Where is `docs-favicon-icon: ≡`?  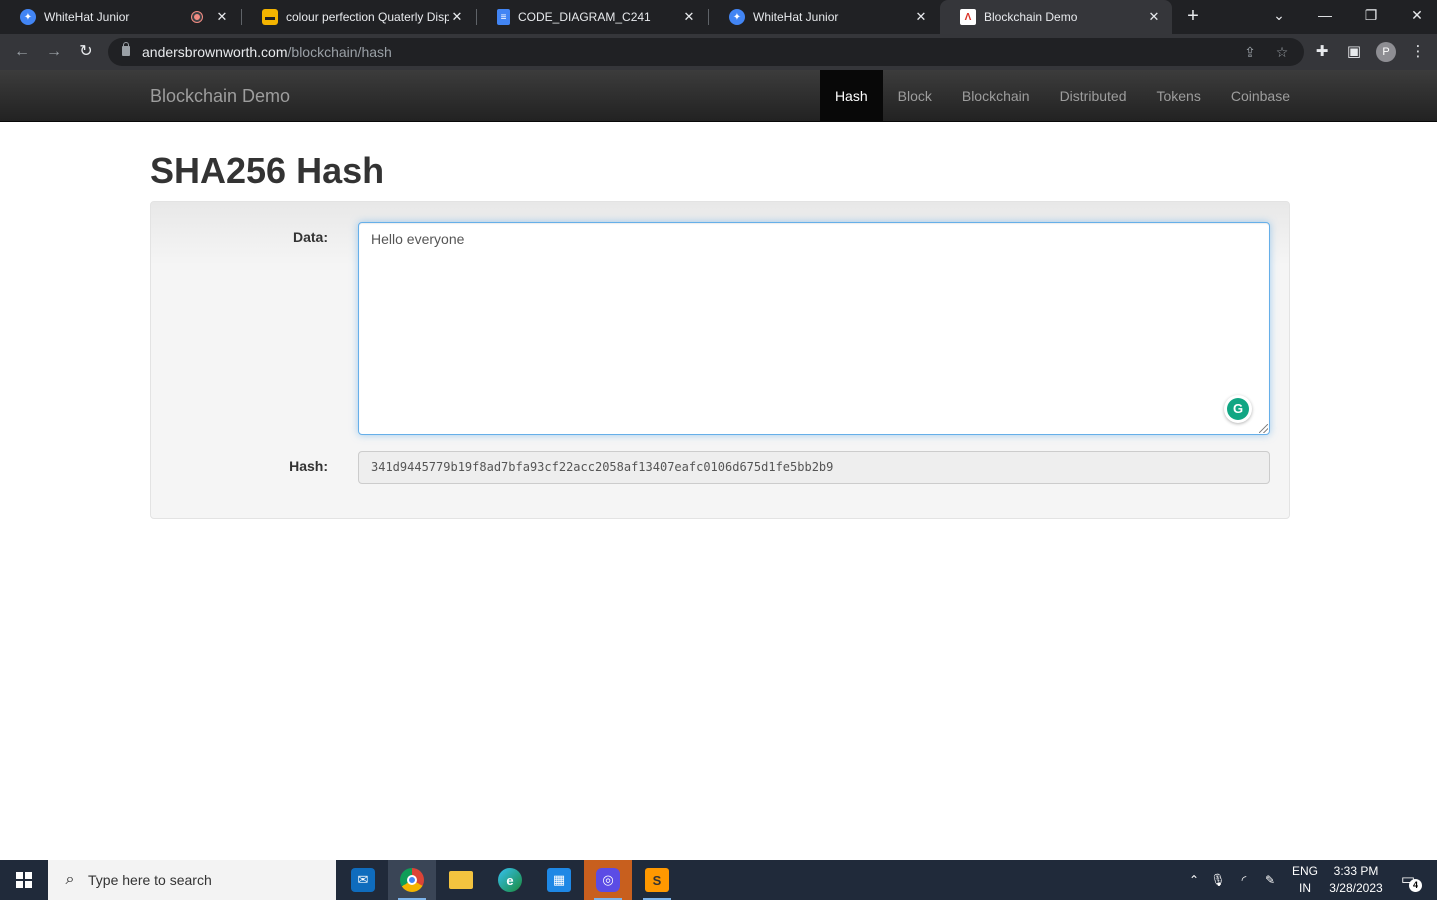 docs-favicon-icon: ≡ is located at coordinates (503, 17).